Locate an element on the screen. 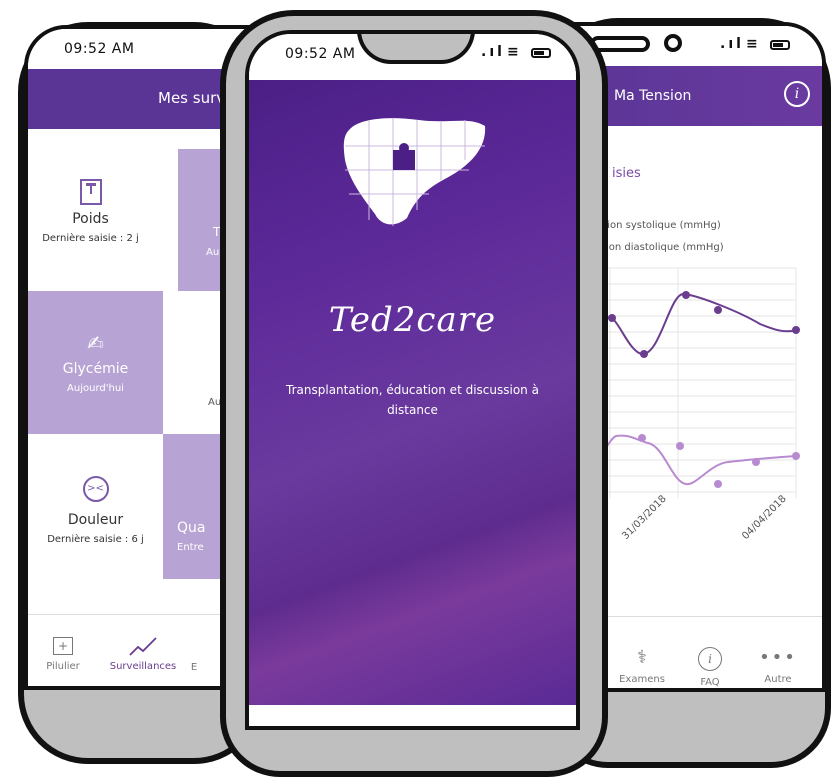 This screenshot has height=777, width=835. tab-partial: E is located at coordinates (194, 667).